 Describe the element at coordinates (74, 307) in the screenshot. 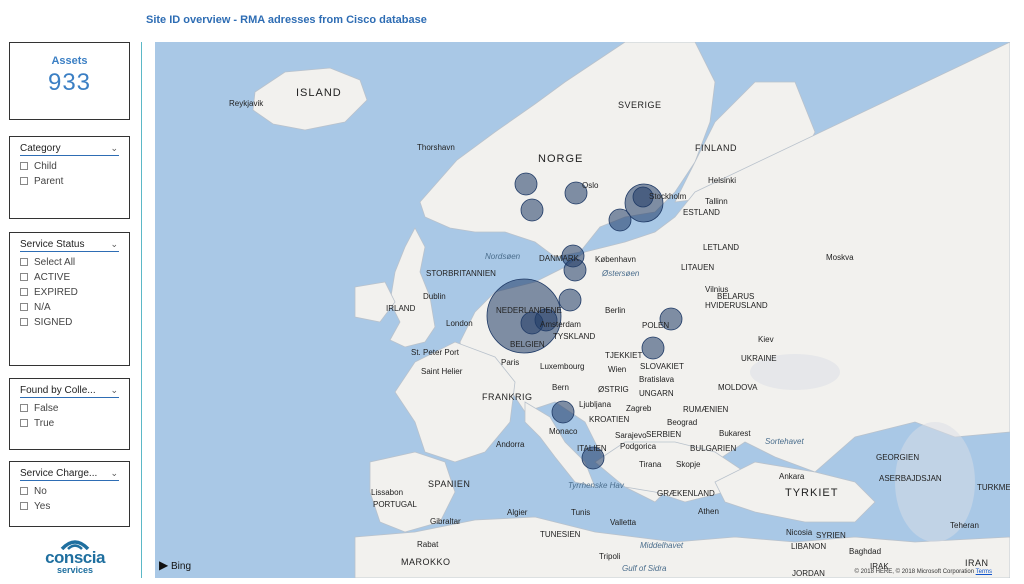

I see `slicer-option-na: N/A` at that location.